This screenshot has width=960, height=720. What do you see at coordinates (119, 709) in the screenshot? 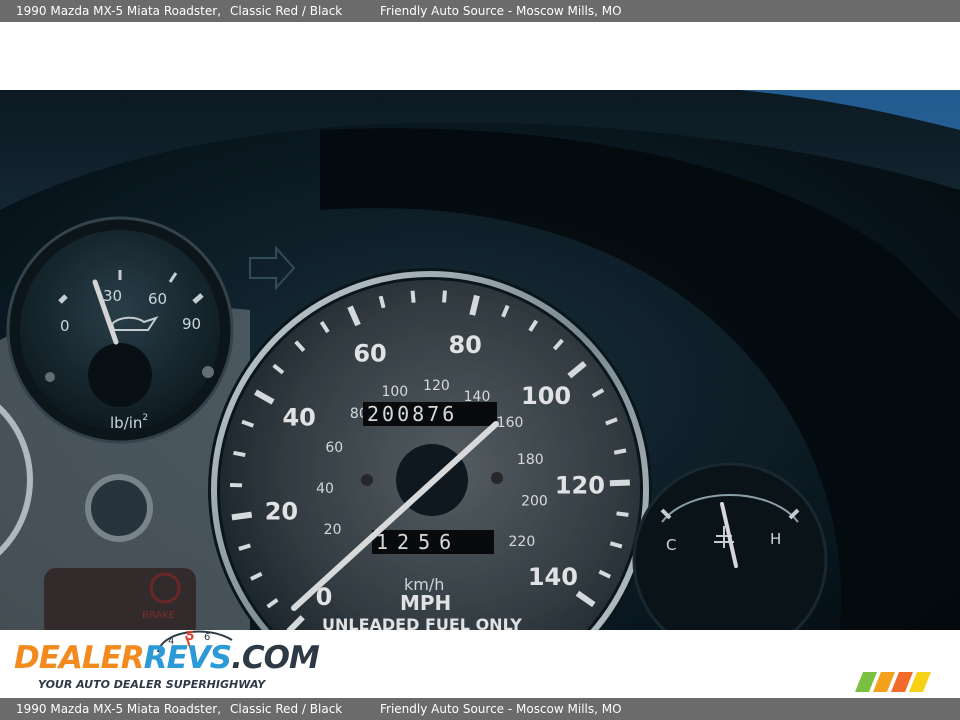
I see `vehicle-title-bottom: 1990 Mazda MX-5 Miata Roadster,` at bounding box center [119, 709].